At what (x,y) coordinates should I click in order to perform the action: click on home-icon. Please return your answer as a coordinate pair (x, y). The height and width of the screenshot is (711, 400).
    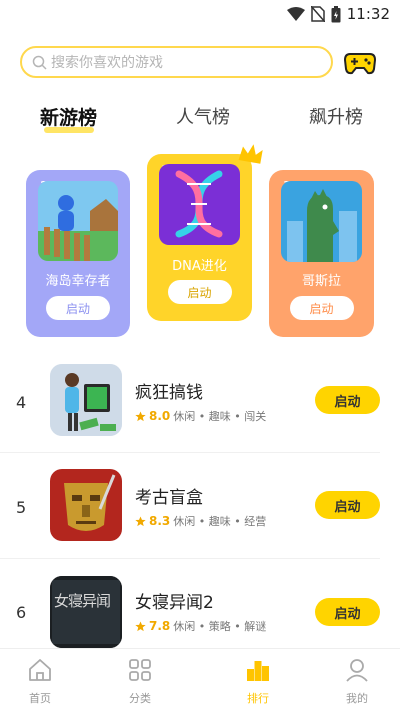
    Looking at the image, I should click on (40, 670).